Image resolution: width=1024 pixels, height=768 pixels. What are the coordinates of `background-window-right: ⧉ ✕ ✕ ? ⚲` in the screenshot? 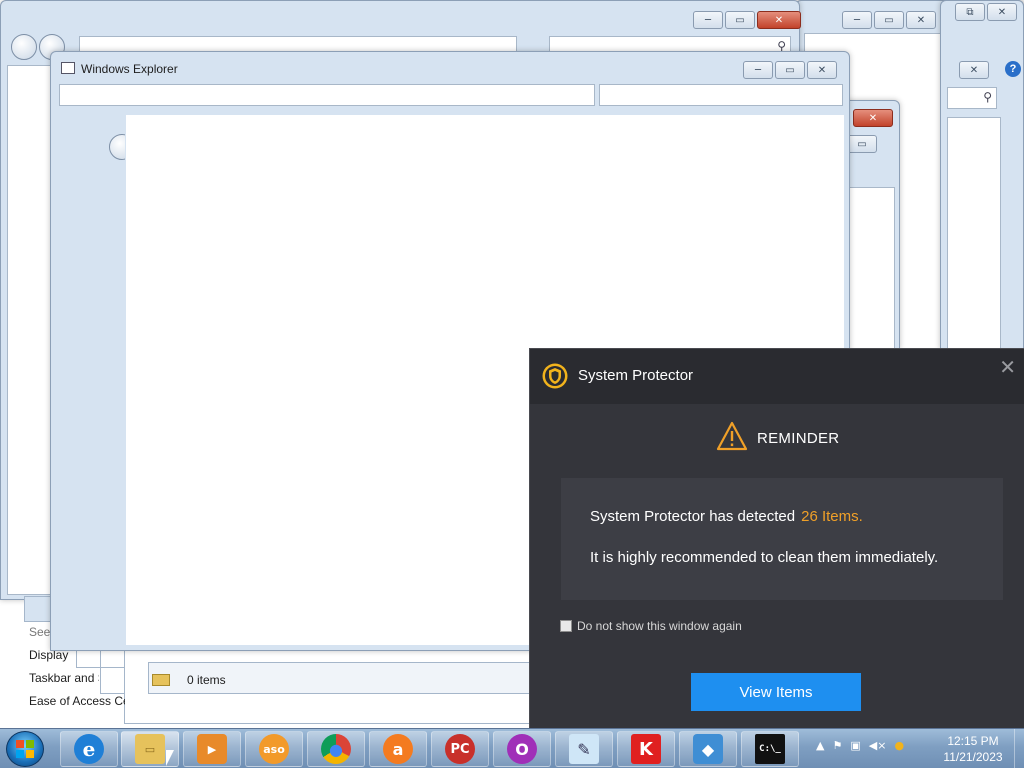 It's located at (982, 175).